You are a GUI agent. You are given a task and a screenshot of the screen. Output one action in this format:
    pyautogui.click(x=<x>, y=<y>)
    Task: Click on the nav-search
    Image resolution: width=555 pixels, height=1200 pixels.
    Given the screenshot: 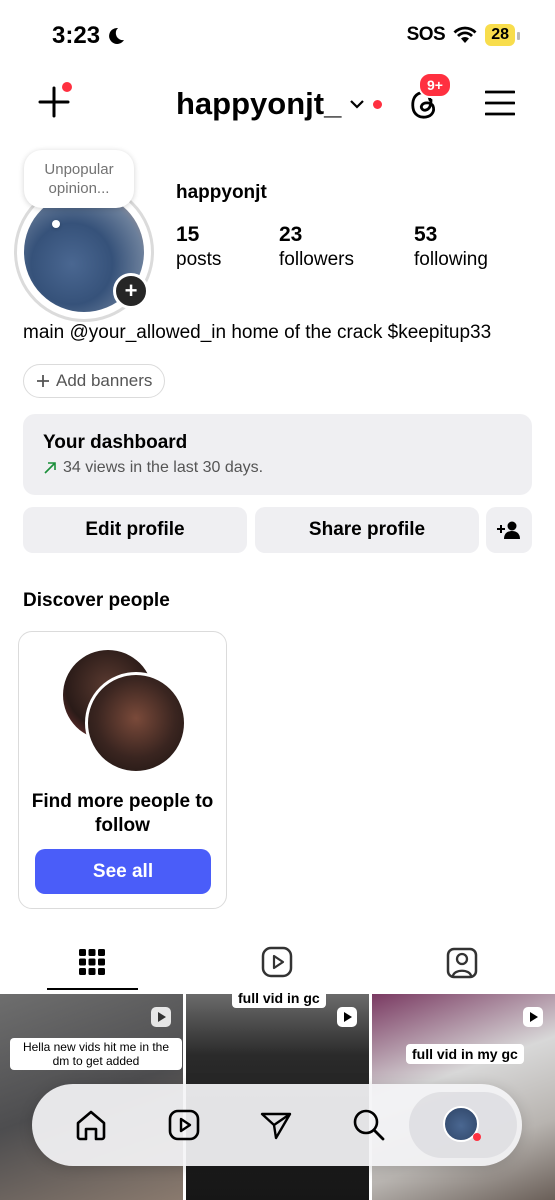 What is the action you would take?
    pyautogui.click(x=369, y=1125)
    